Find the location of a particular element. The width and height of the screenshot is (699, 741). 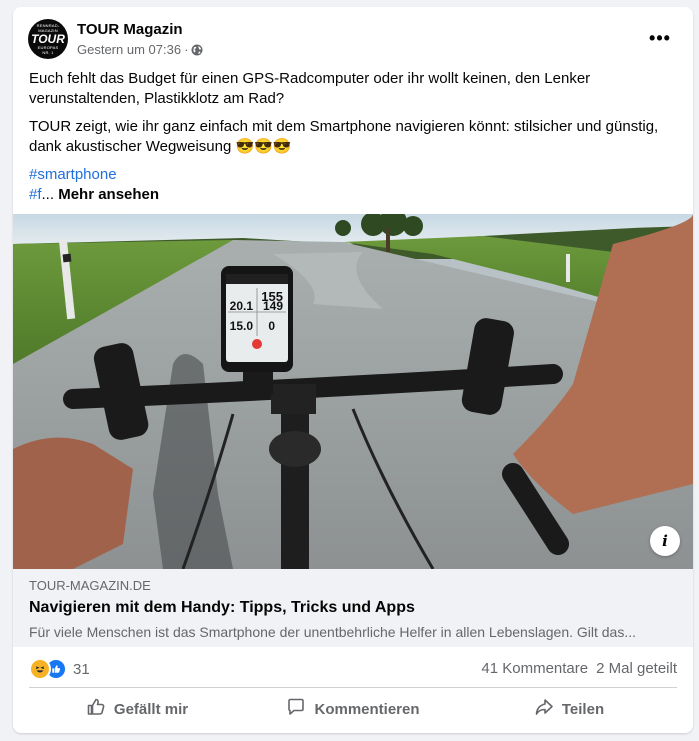

comment-button: Kommentieren is located at coordinates (353, 709).